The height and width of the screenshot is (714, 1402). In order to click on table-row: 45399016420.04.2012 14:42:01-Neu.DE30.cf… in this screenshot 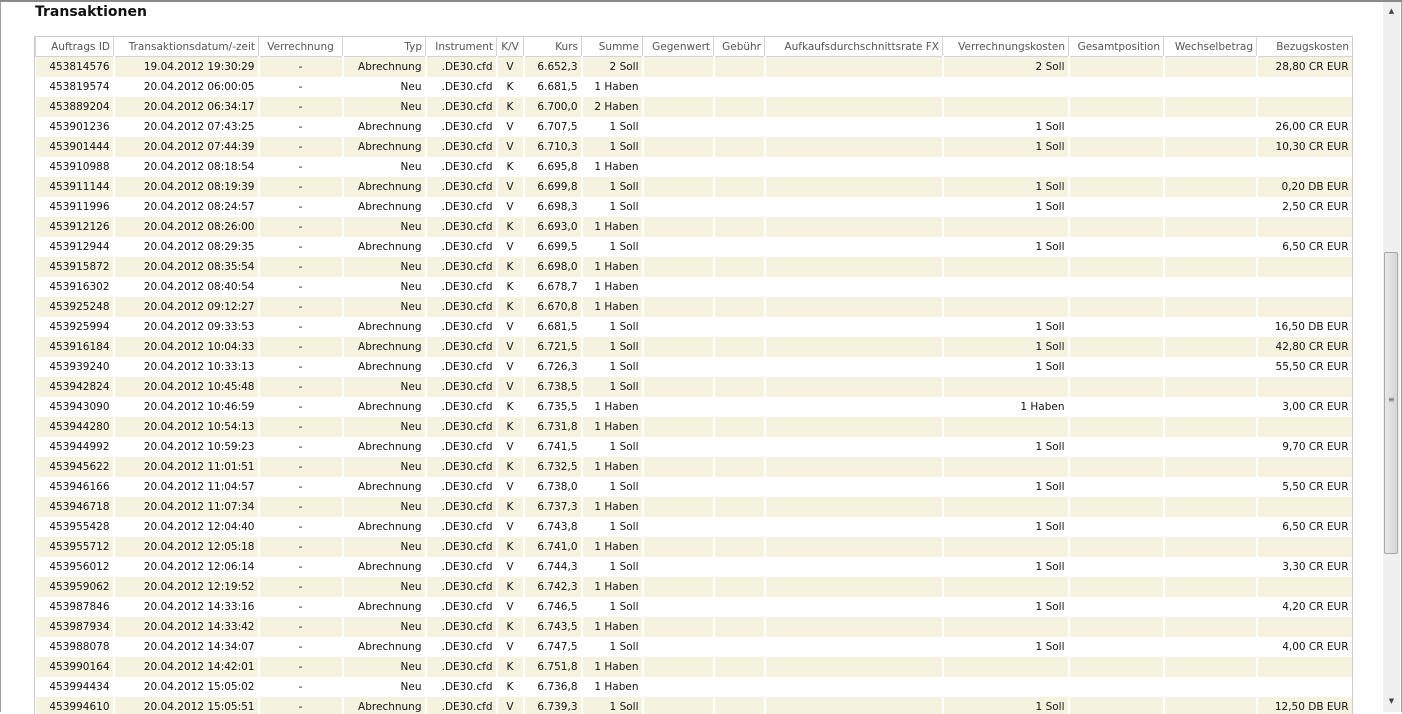, I will do `click(694, 667)`.